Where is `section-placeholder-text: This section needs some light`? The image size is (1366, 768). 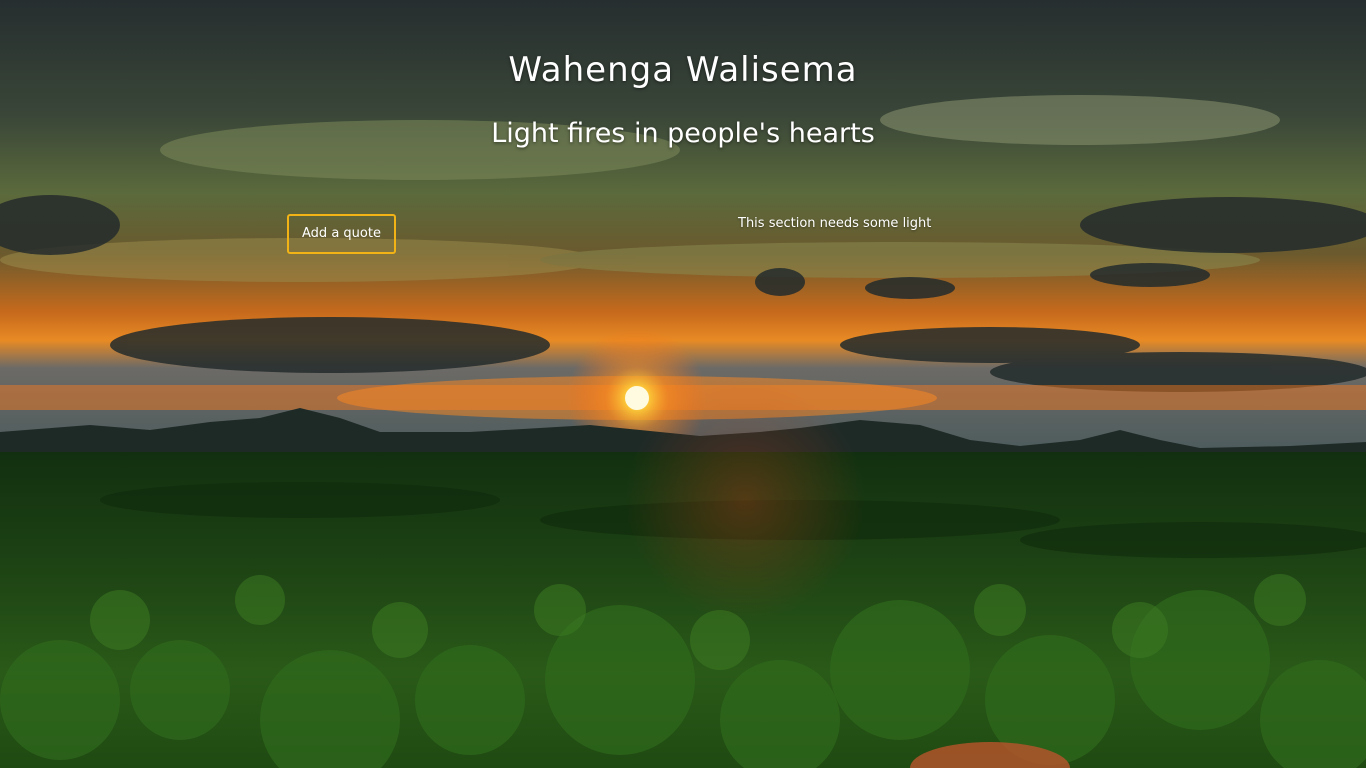 section-placeholder-text: This section needs some light is located at coordinates (835, 223).